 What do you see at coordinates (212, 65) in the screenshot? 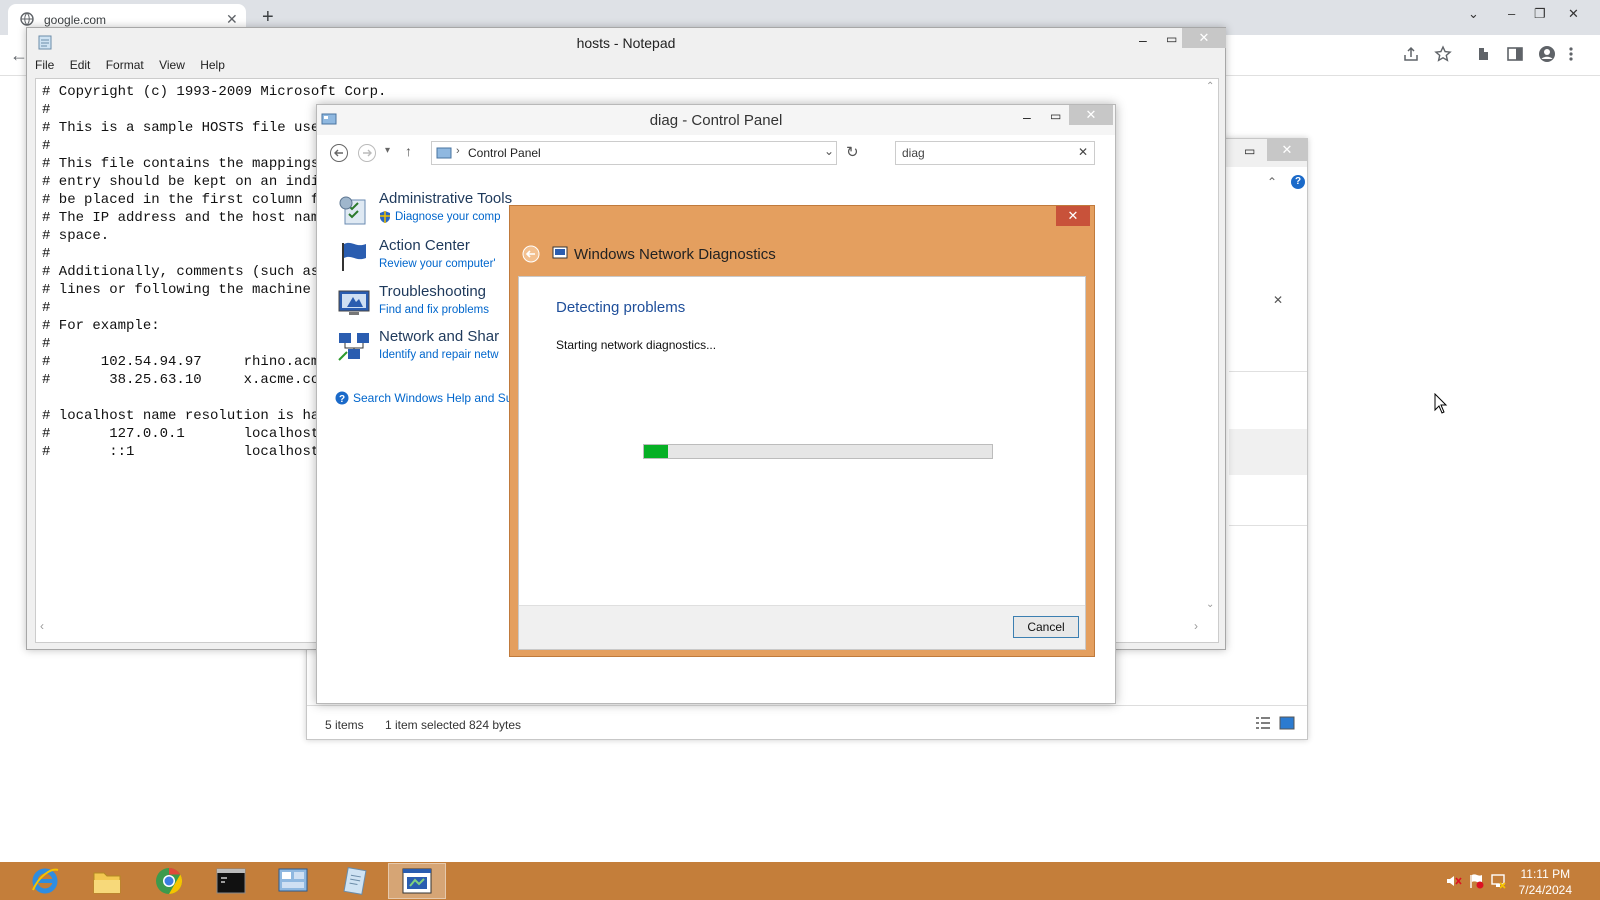
I see `menu-help: Help` at bounding box center [212, 65].